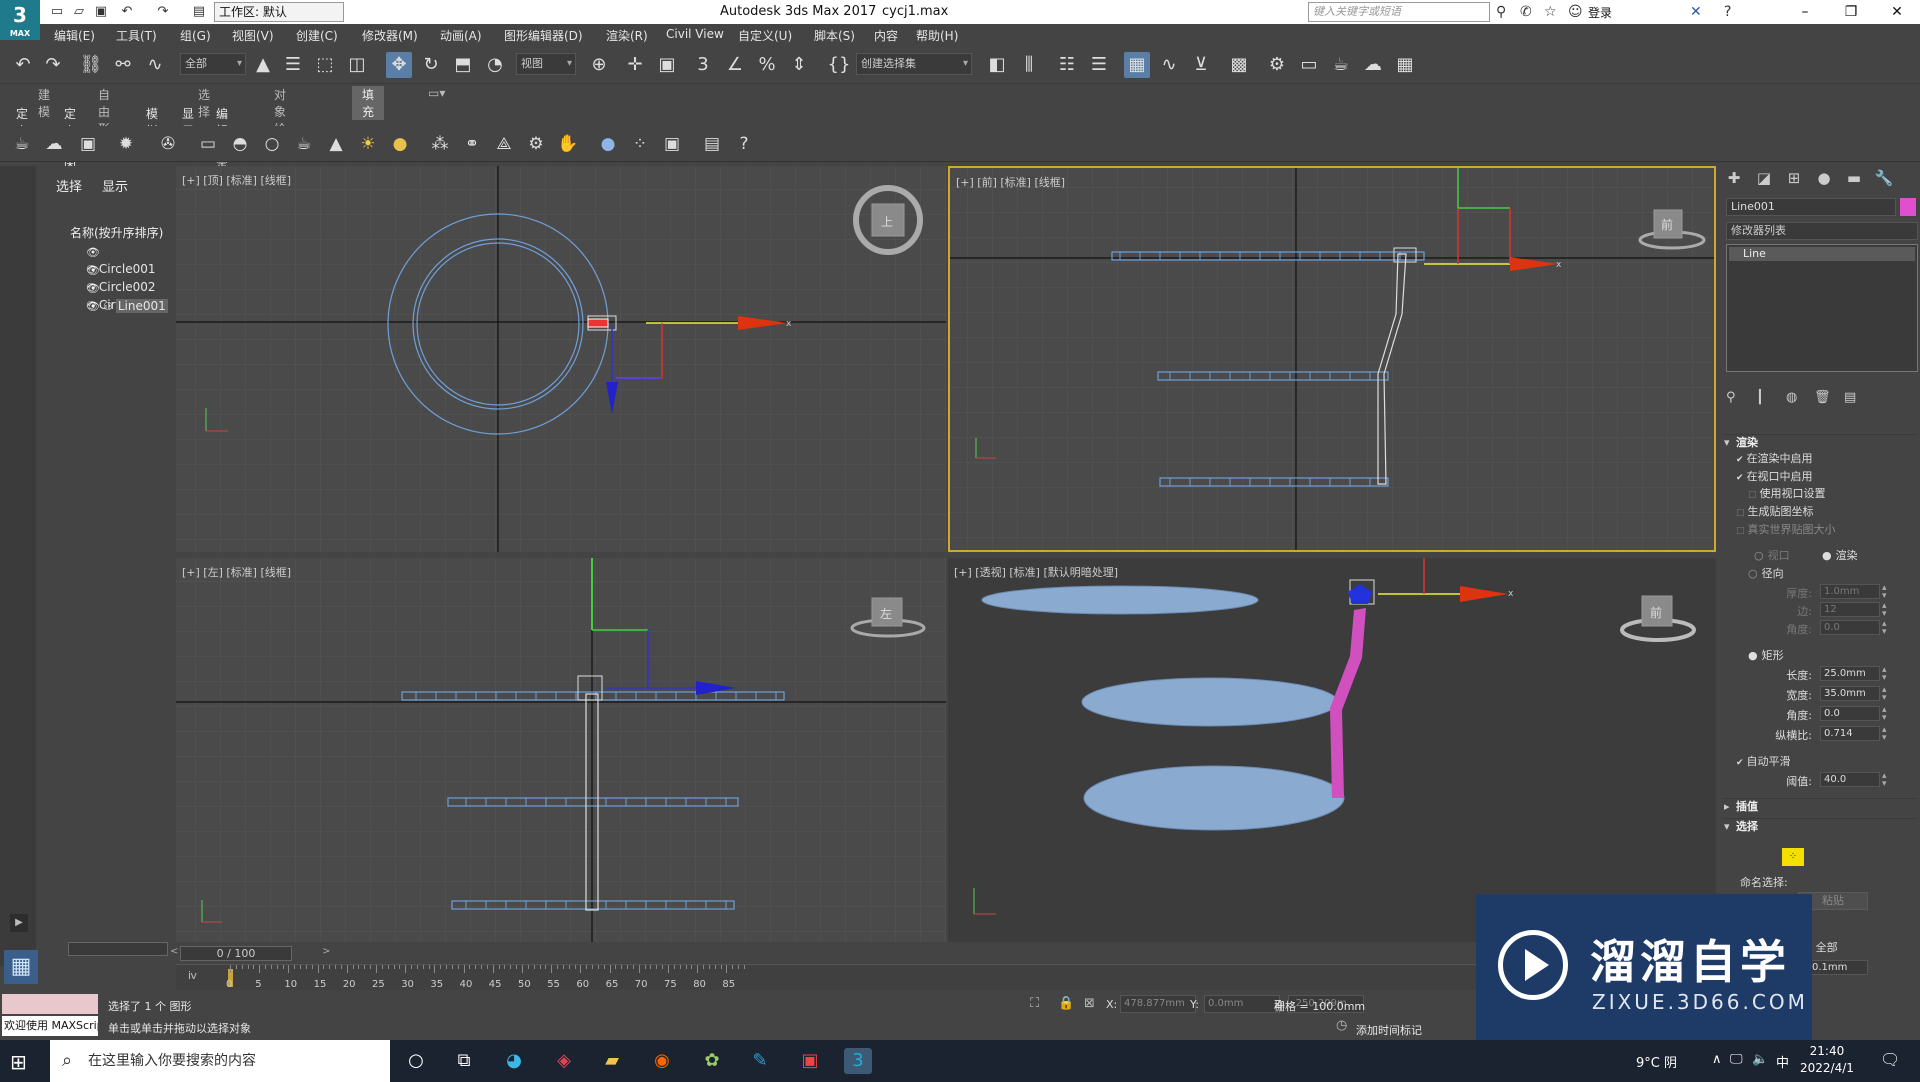 This screenshot has width=1920, height=1082. I want to click on menu-rendering: 渲染(R), so click(627, 35).